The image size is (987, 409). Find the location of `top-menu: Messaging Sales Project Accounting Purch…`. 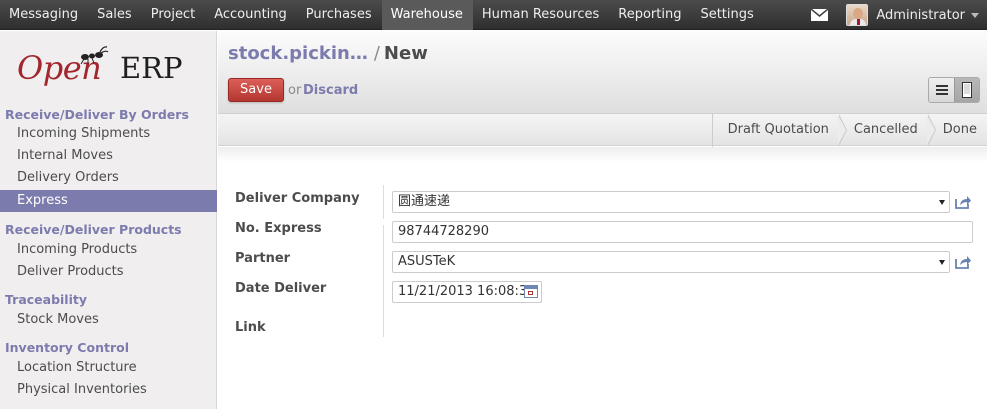

top-menu: Messaging Sales Project Accounting Purch… is located at coordinates (382, 15).